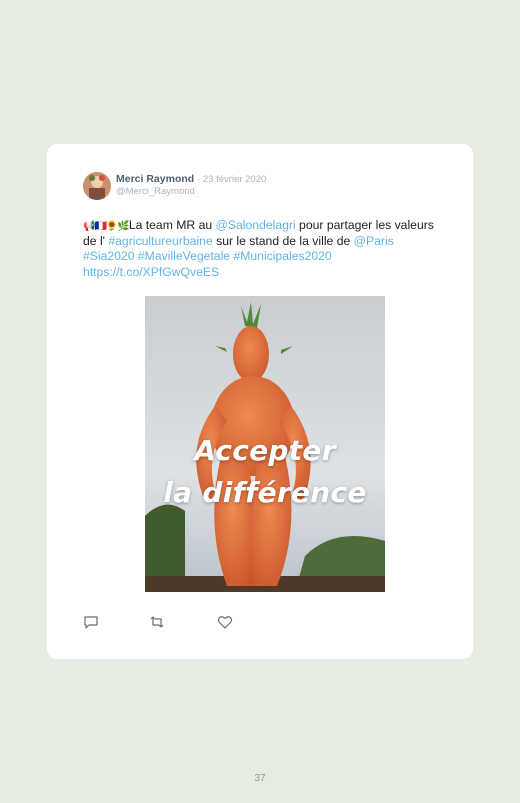 The image size is (520, 803). Describe the element at coordinates (172, 225) in the screenshot. I see `tweet-text-segment: La team MR au` at that location.